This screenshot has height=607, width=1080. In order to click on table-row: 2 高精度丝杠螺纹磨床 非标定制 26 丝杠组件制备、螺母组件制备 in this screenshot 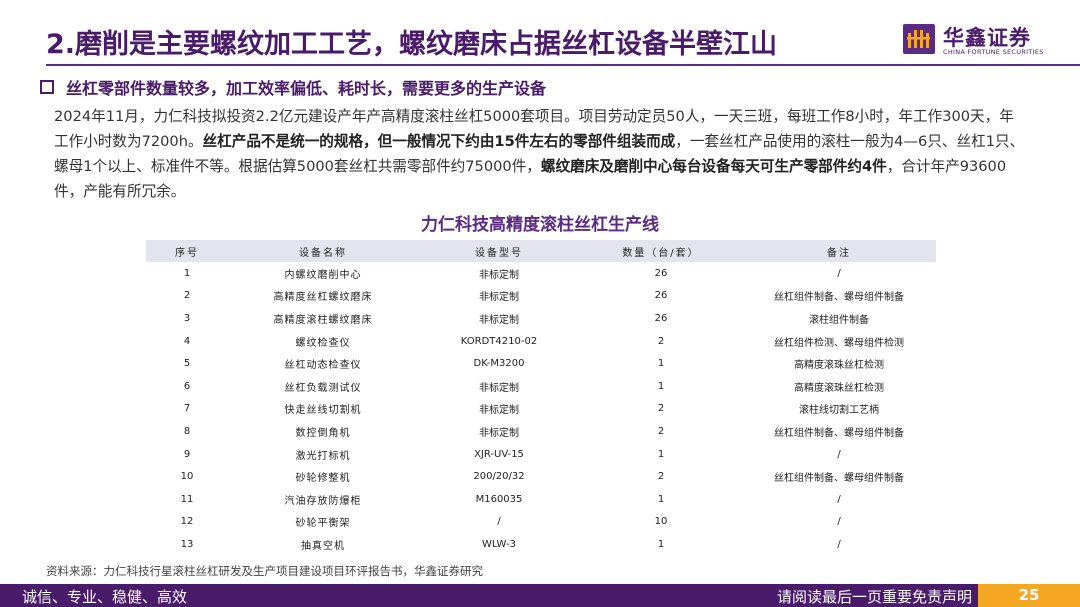, I will do `click(541, 296)`.